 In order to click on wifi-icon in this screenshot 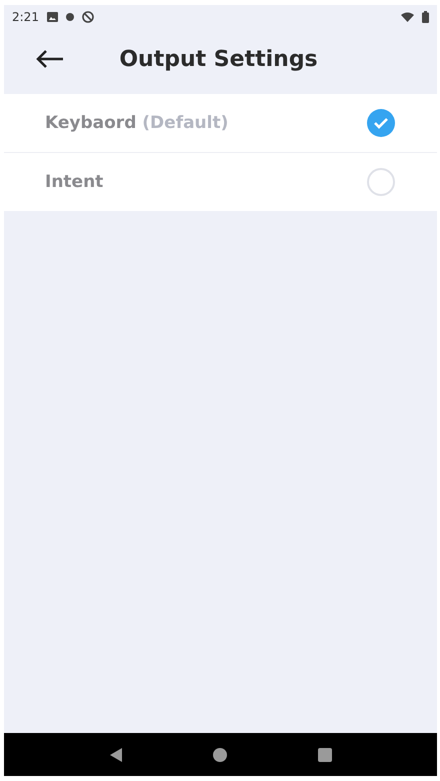, I will do `click(407, 17)`.